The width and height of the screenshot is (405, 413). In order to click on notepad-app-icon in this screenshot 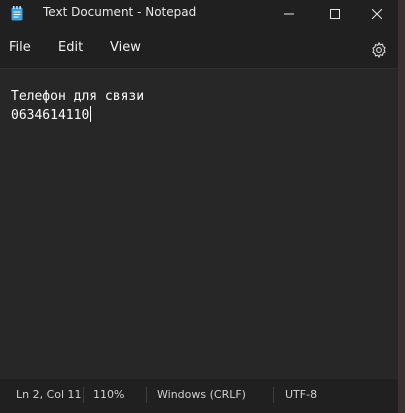, I will do `click(17, 13)`.